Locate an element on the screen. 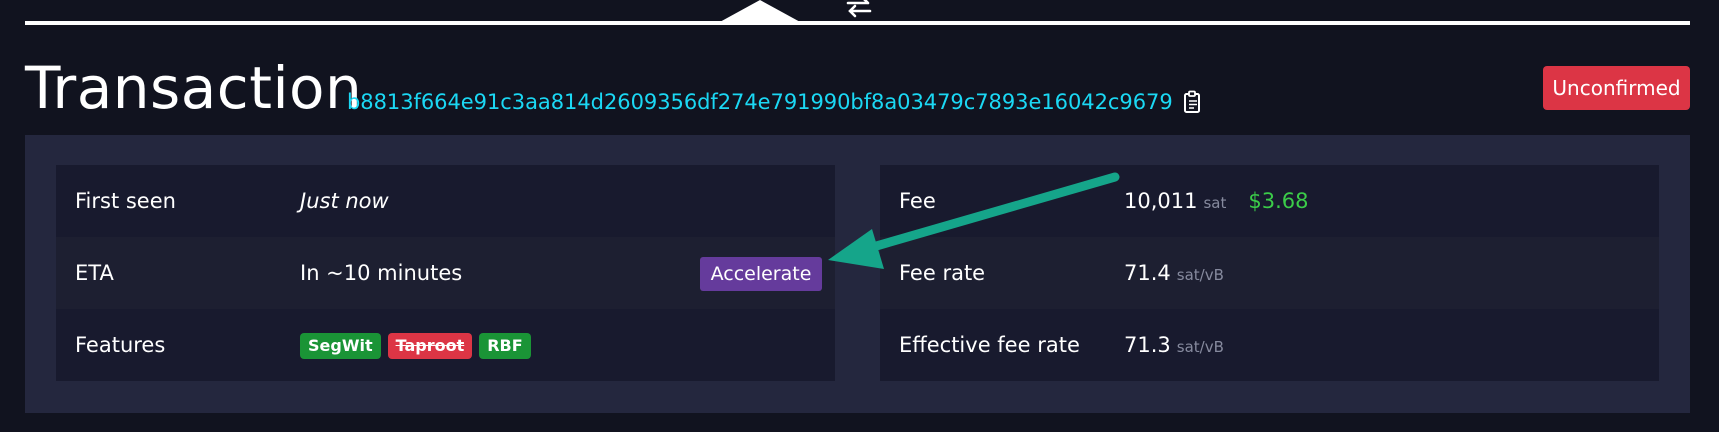 Image resolution: width=1719 pixels, height=432 pixels. fee-label: Fee is located at coordinates (917, 201).